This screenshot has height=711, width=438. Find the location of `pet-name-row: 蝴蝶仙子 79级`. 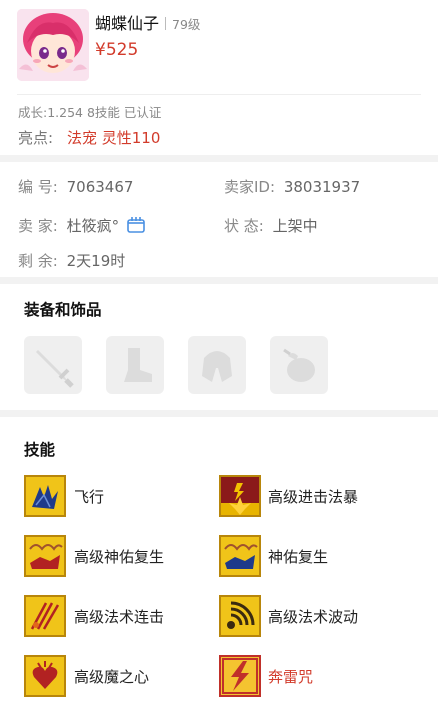

pet-name-row: 蝴蝶仙子 79级 is located at coordinates (147, 22).